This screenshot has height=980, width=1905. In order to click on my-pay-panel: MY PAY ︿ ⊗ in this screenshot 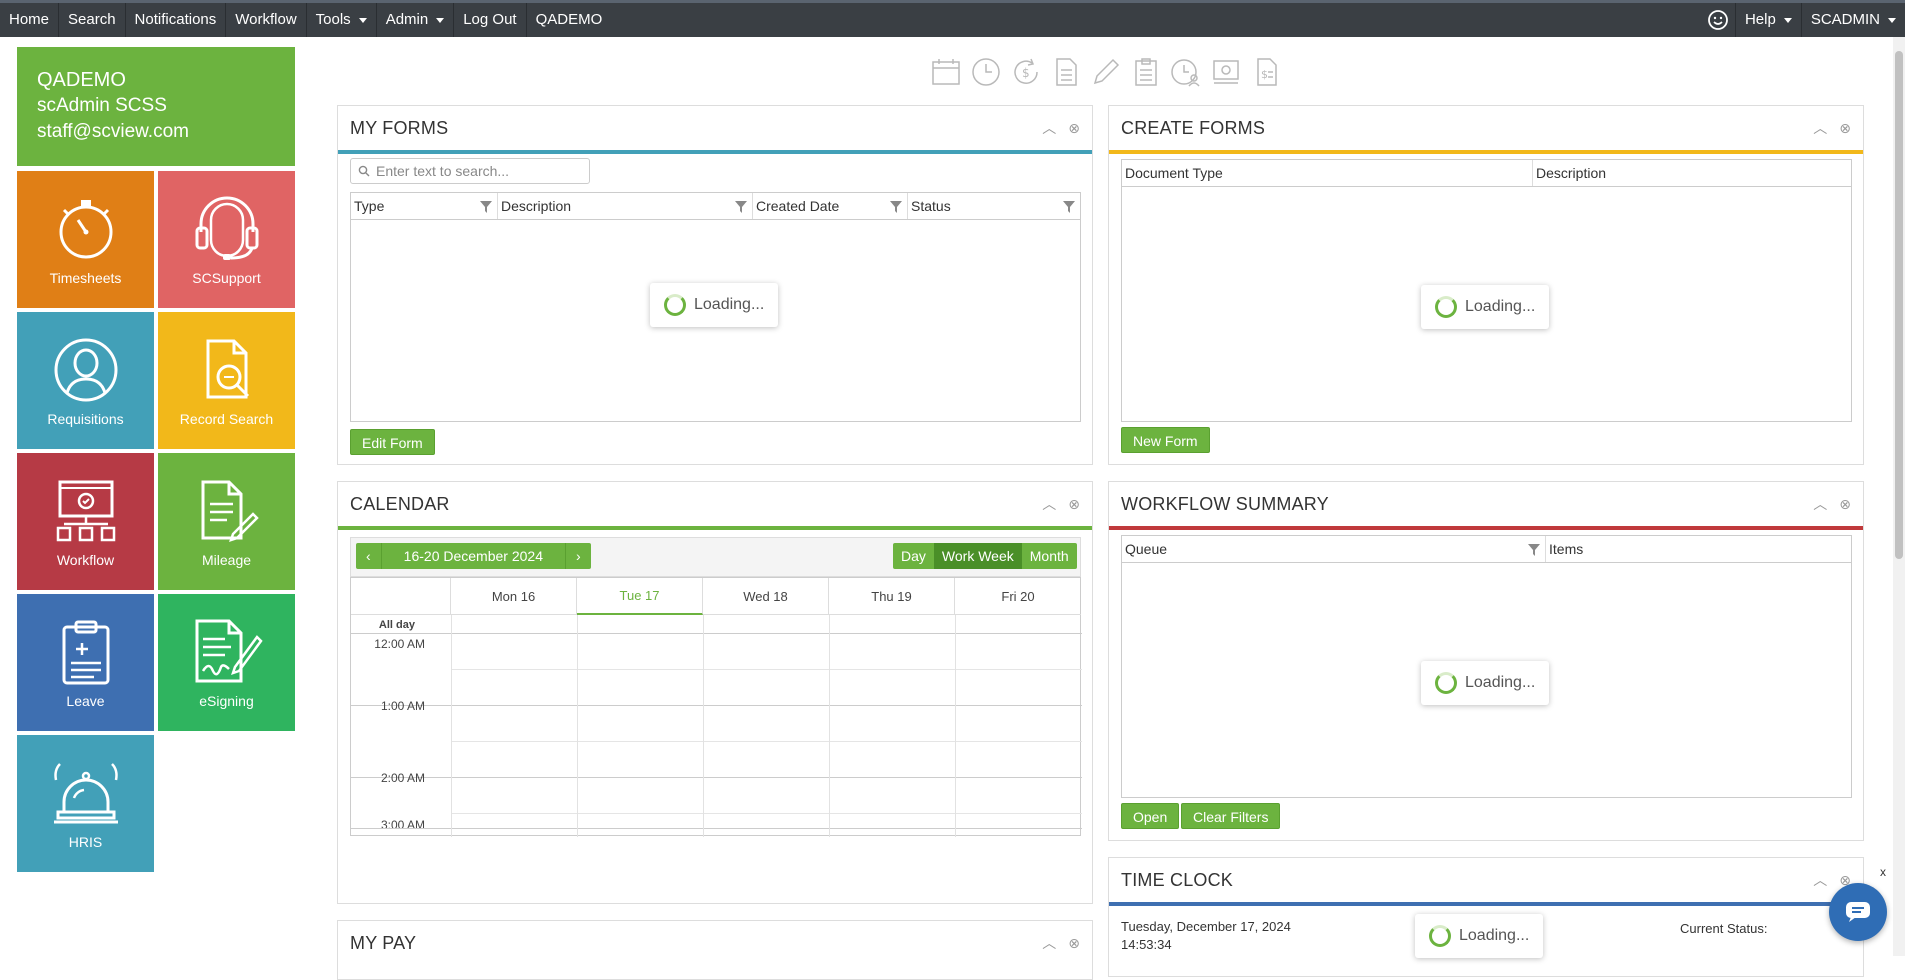, I will do `click(715, 950)`.